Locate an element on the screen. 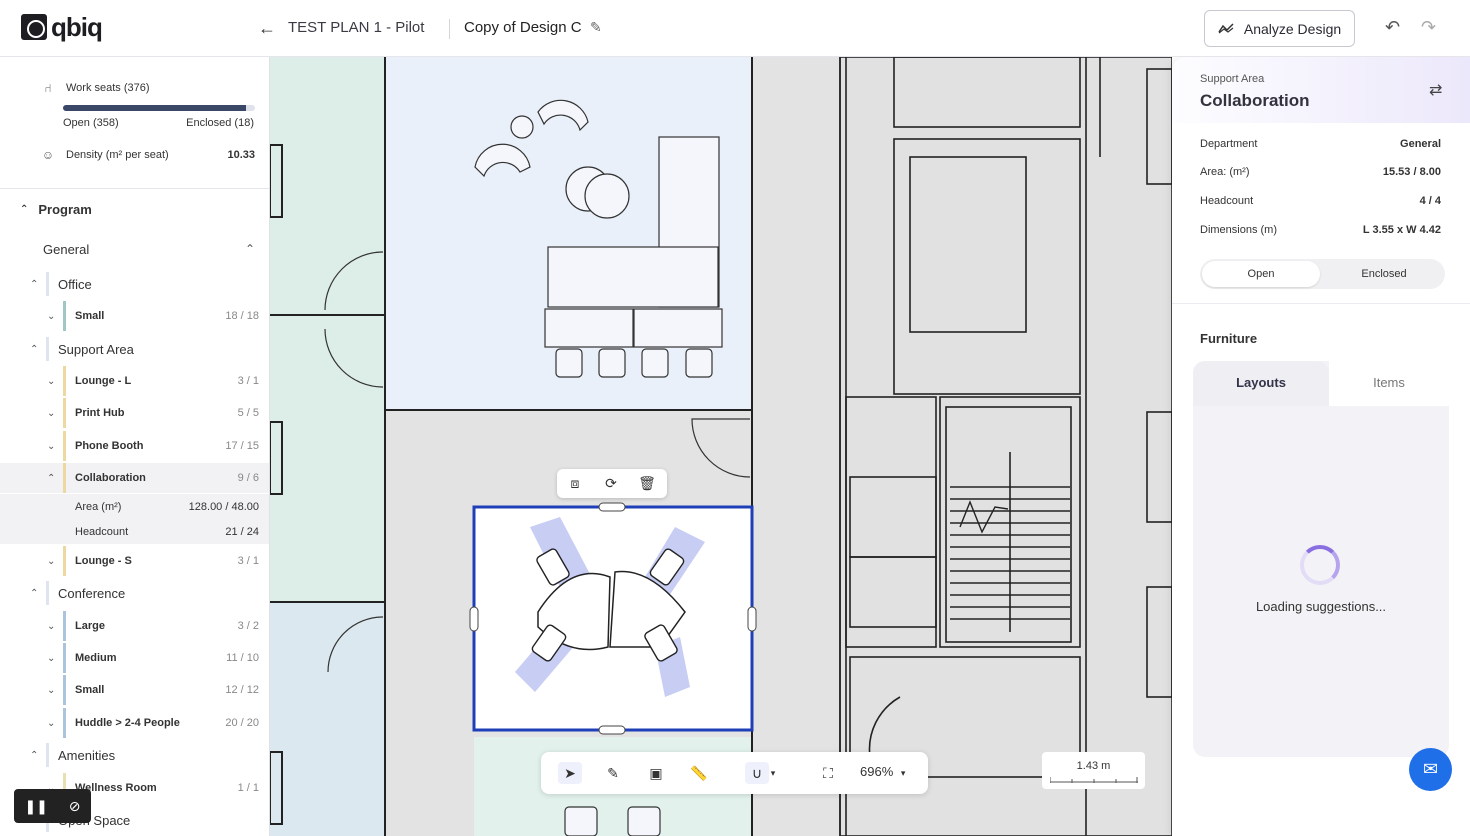  analyze-design-label: Analyze Design is located at coordinates (1292, 28).